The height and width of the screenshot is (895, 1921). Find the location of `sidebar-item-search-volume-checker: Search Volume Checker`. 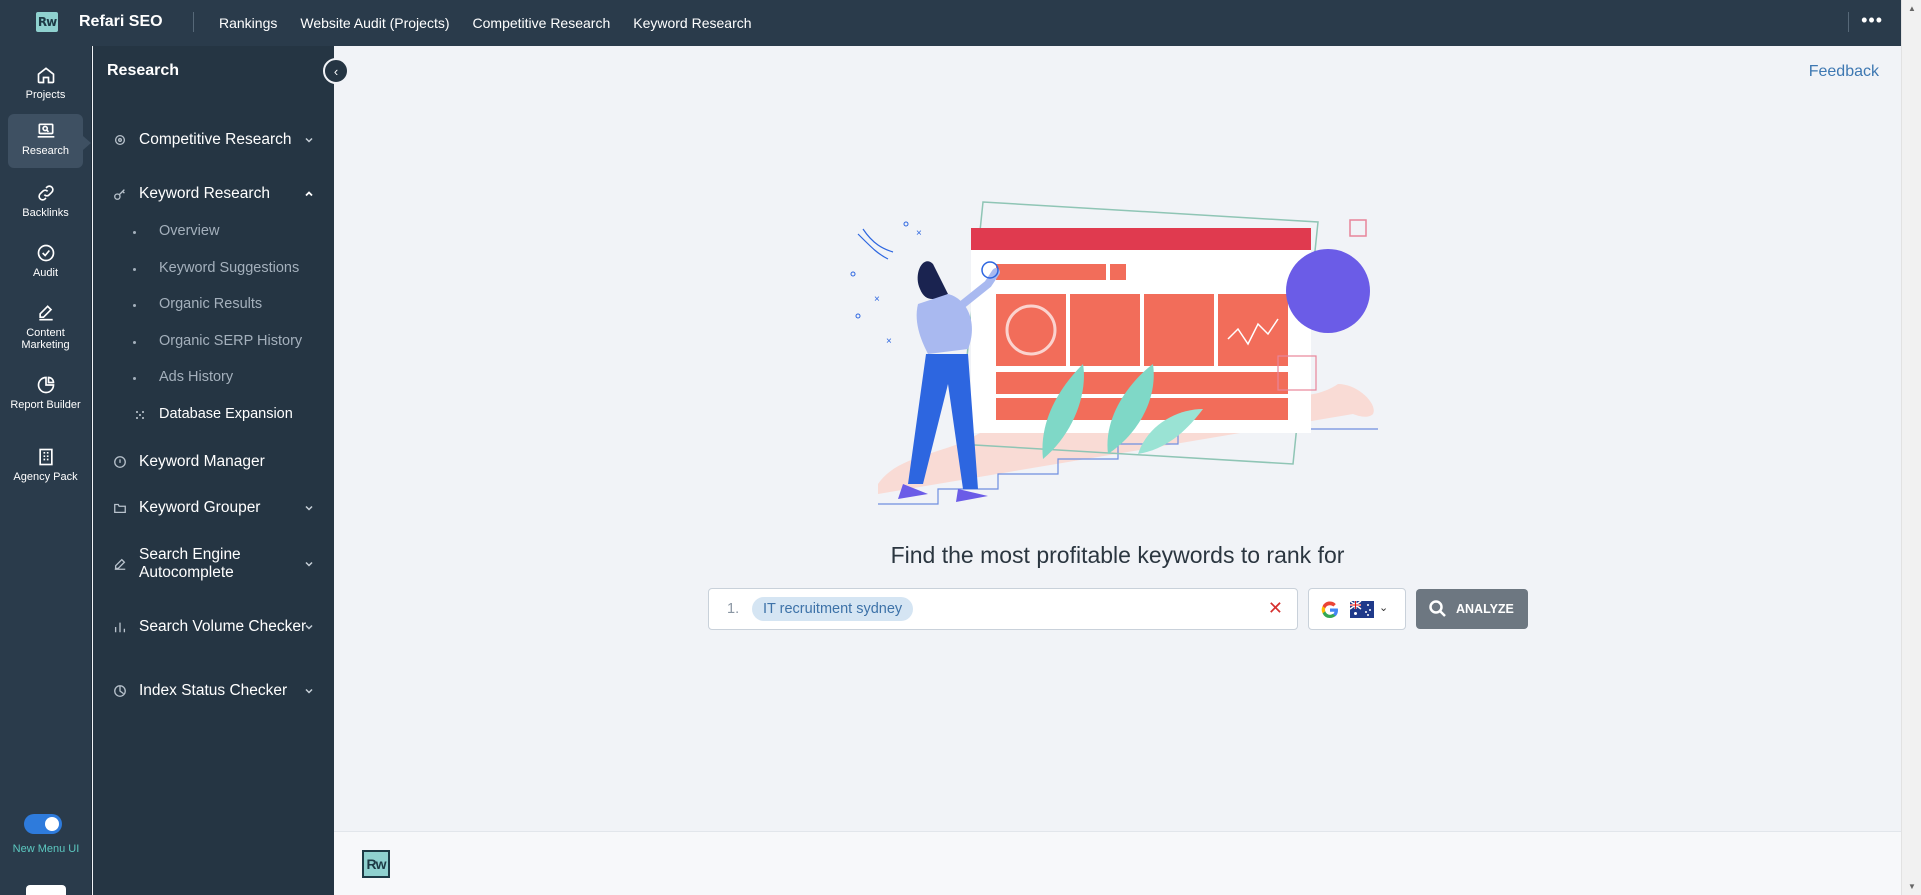

sidebar-item-search-volume-checker: Search Volume Checker is located at coordinates (213, 627).